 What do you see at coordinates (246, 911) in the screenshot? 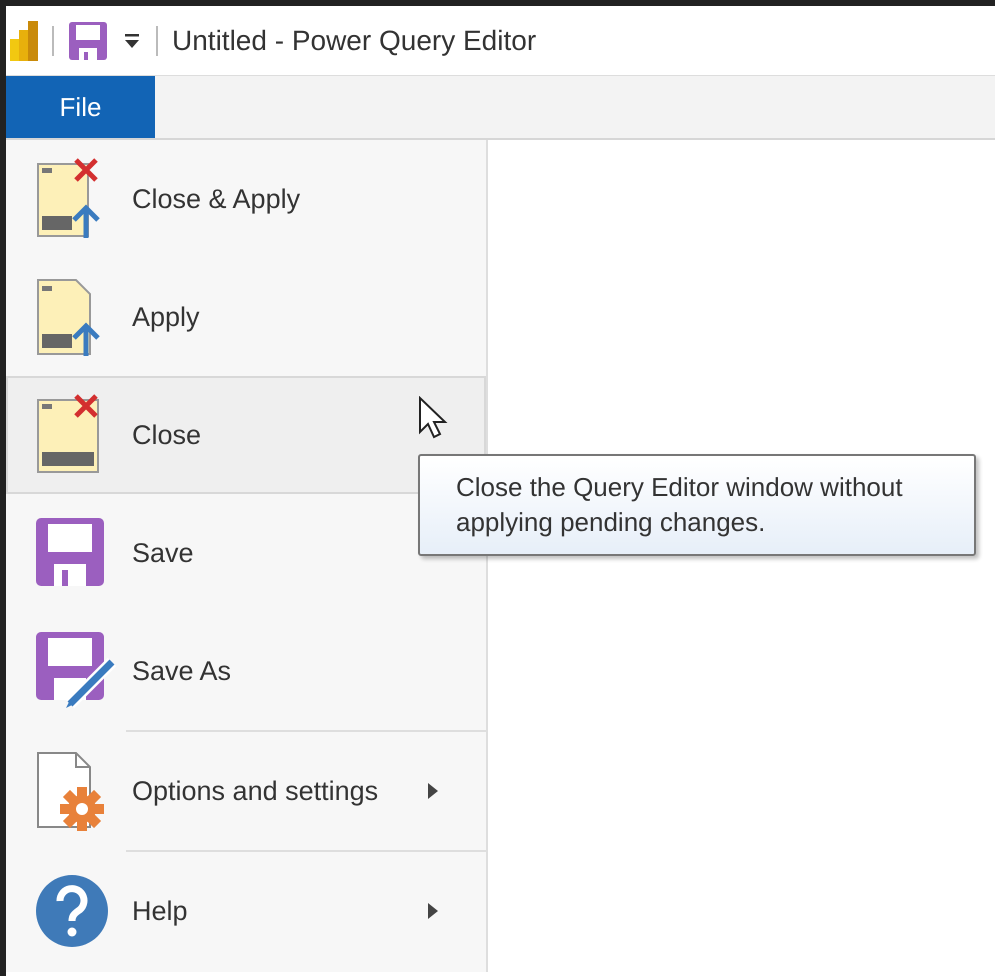
I see `menu-item: Help` at bounding box center [246, 911].